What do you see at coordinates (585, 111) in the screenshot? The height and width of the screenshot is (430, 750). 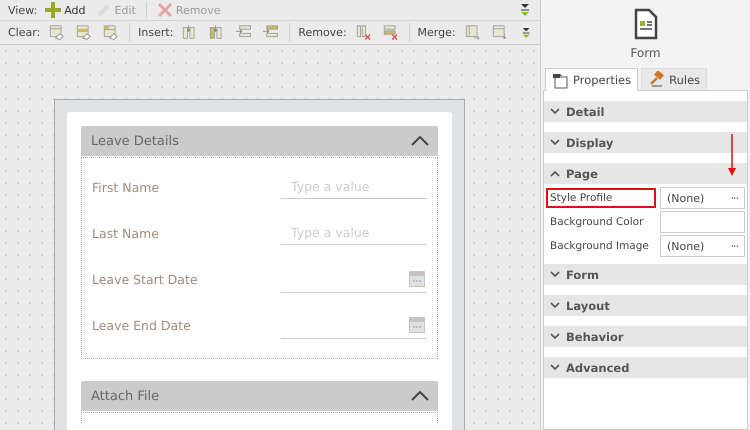 I see `category-title: Detail` at bounding box center [585, 111].